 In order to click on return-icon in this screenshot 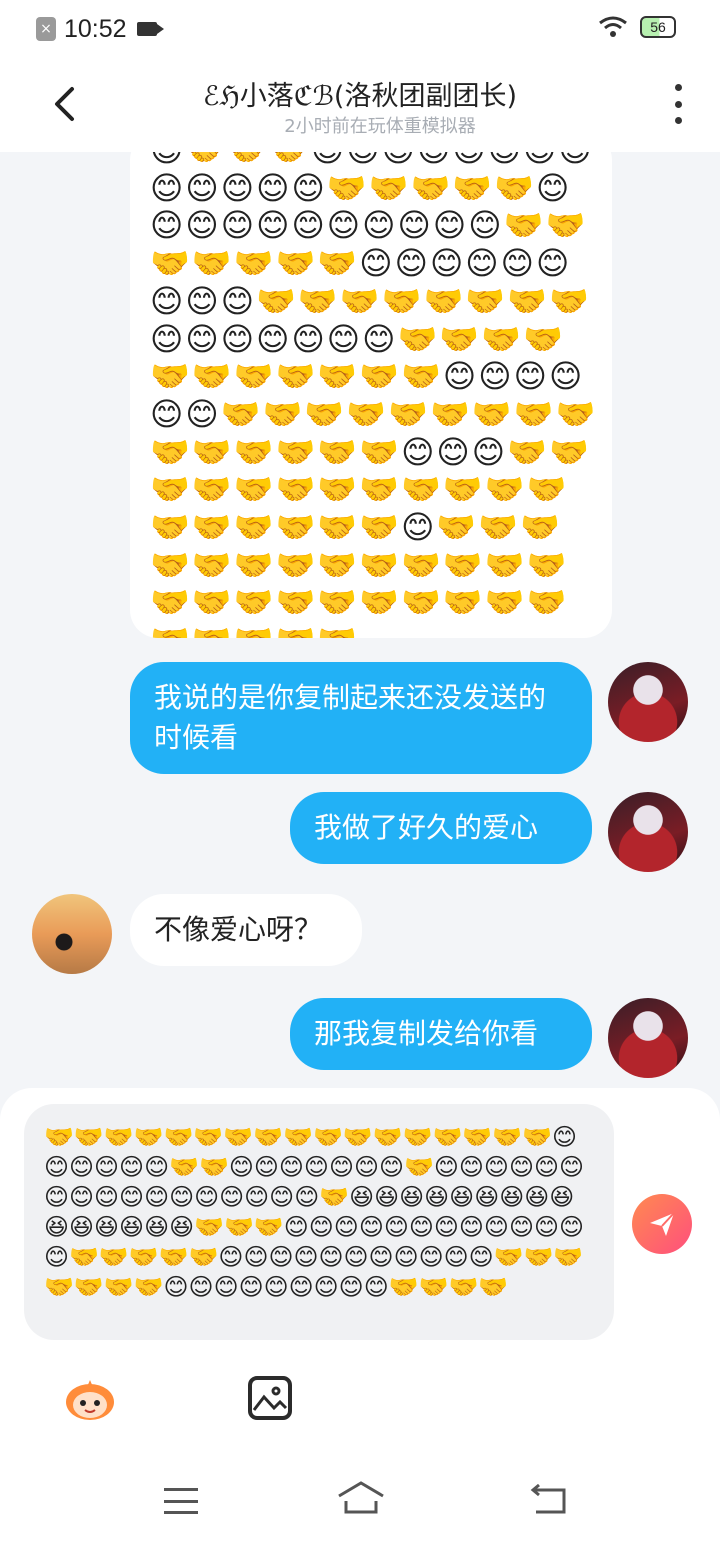, I will do `click(548, 1498)`.